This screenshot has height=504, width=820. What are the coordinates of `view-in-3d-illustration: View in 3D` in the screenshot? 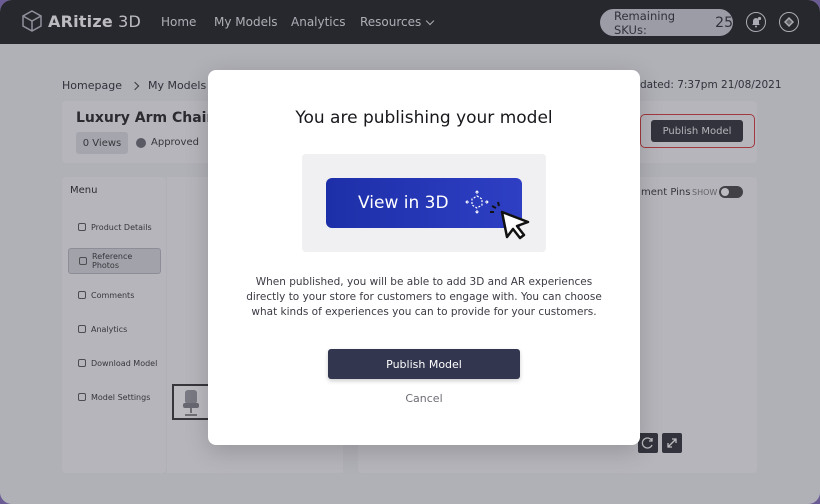 It's located at (424, 203).